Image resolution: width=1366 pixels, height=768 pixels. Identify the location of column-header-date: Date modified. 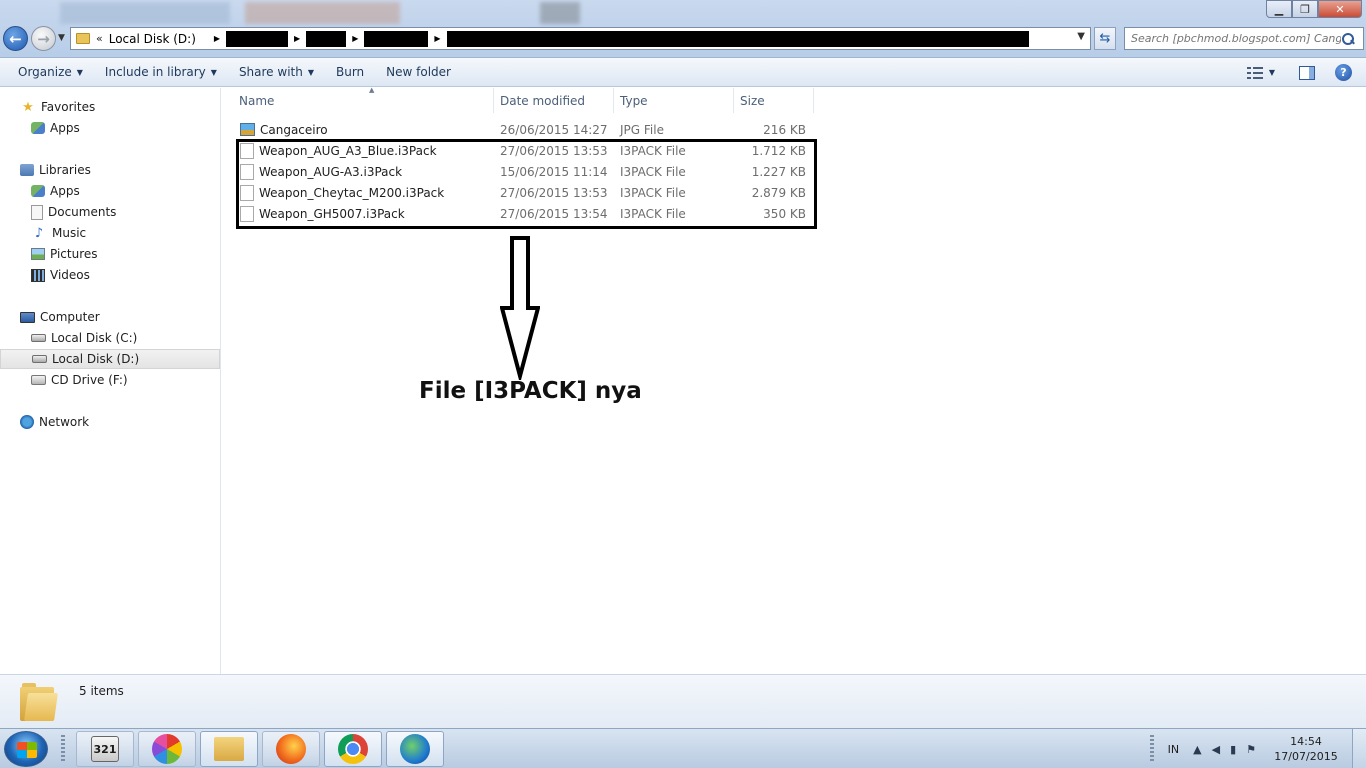
(554, 100).